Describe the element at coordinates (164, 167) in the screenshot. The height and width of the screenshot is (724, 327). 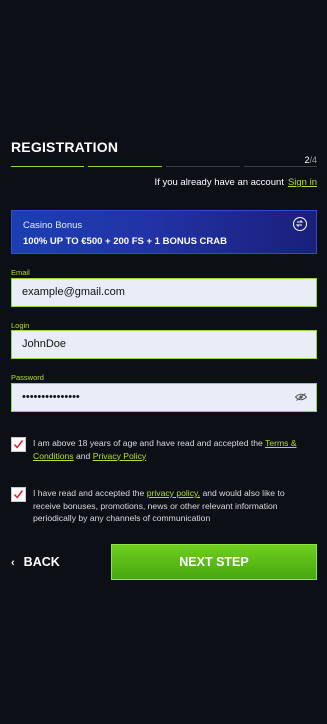
I see `step-progress` at that location.